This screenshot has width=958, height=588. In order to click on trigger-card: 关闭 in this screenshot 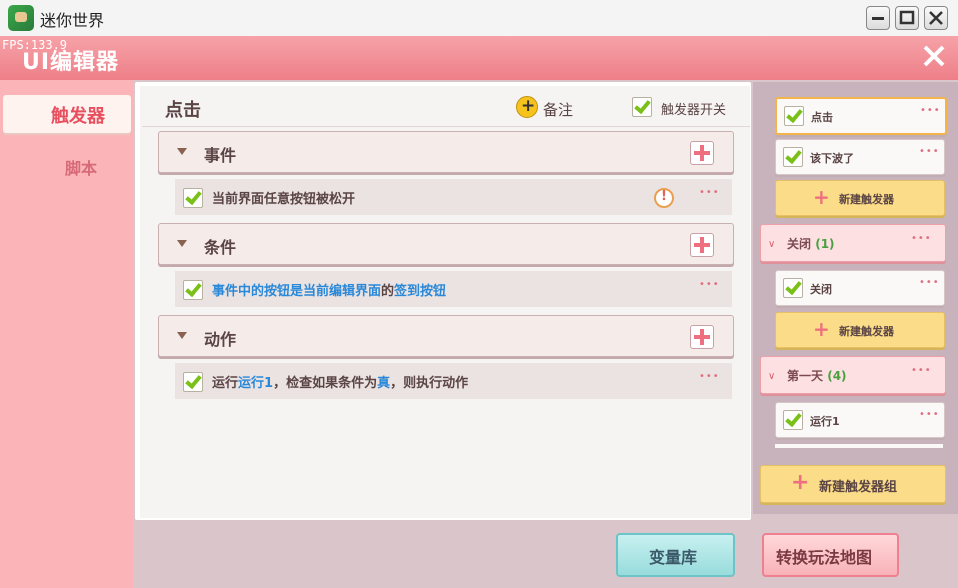, I will do `click(860, 288)`.